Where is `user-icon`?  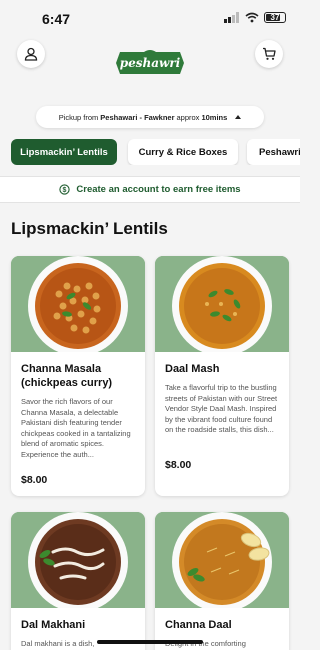
user-icon is located at coordinates (31, 54).